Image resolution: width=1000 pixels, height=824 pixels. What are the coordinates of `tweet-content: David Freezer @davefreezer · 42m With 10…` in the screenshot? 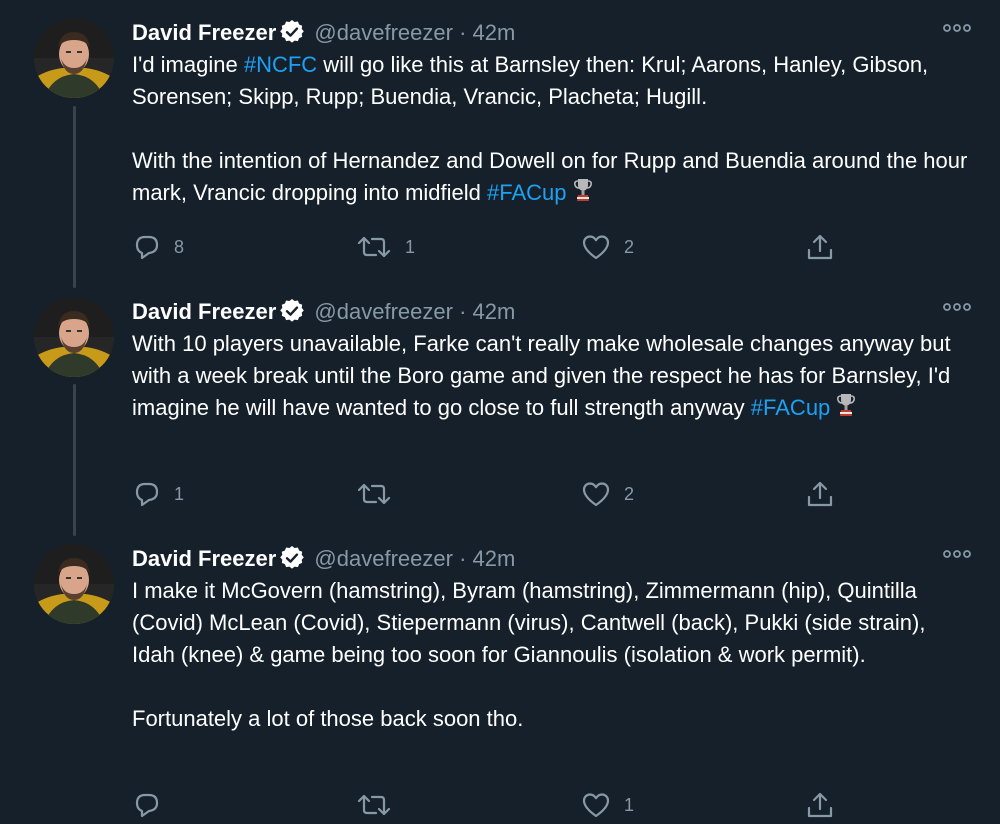 It's located at (552, 362).